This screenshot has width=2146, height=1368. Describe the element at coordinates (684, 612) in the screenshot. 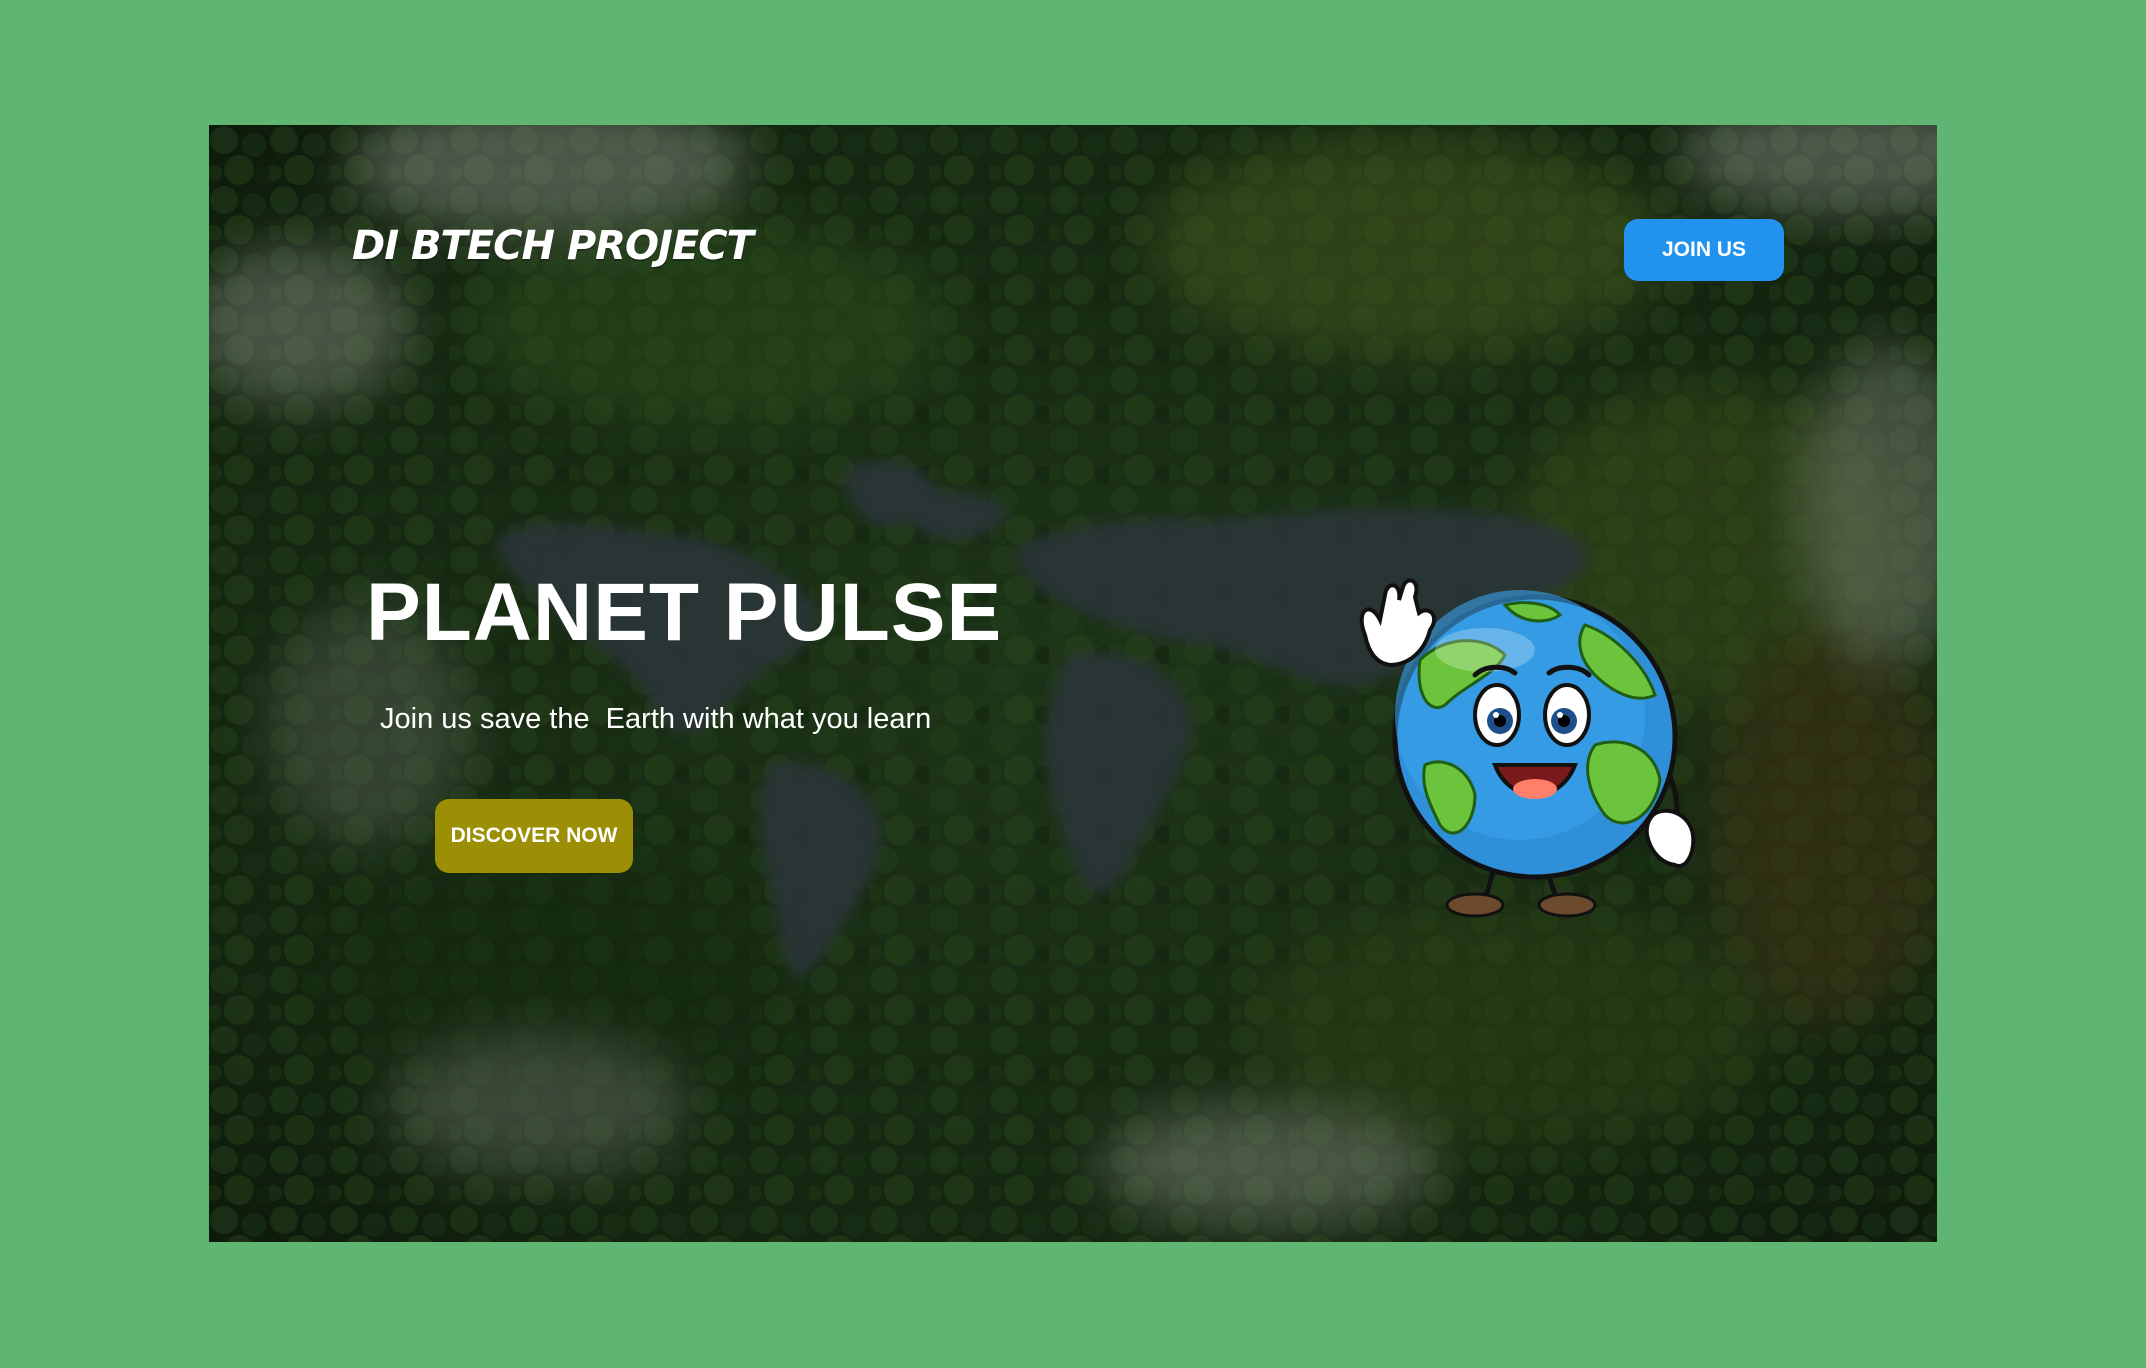

I see `hero-title: PLANET PULSE` at that location.